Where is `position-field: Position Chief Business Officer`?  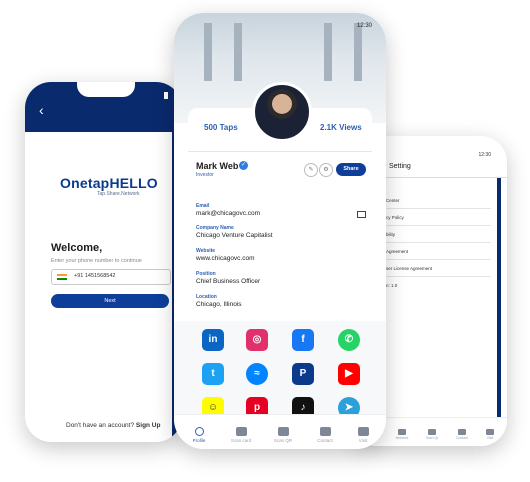
position-field: Position Chief Business Officer is located at coordinates (228, 278).